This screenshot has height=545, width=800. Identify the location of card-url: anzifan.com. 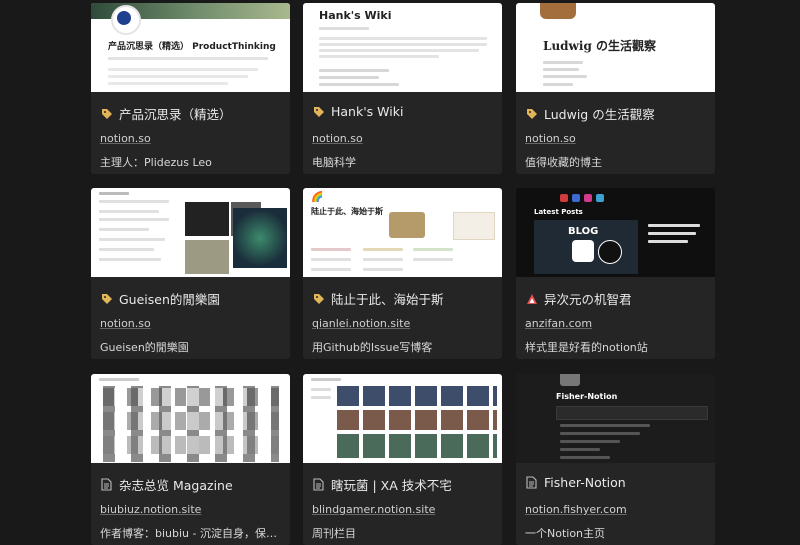
(558, 323).